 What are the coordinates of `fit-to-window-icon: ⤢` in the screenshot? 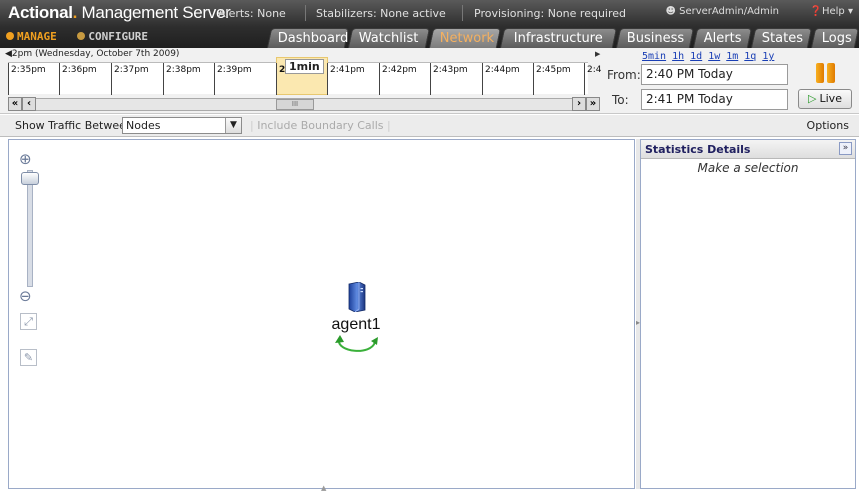 It's located at (28, 321).